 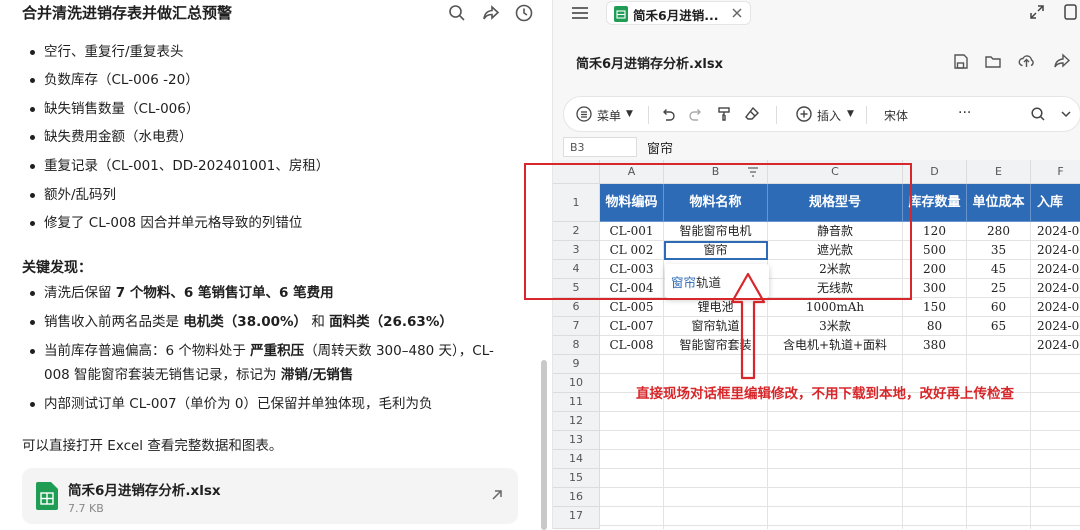 What do you see at coordinates (399, 351) in the screenshot?
I see `finding-text: （周转天数 300–480 天），CL-` at bounding box center [399, 351].